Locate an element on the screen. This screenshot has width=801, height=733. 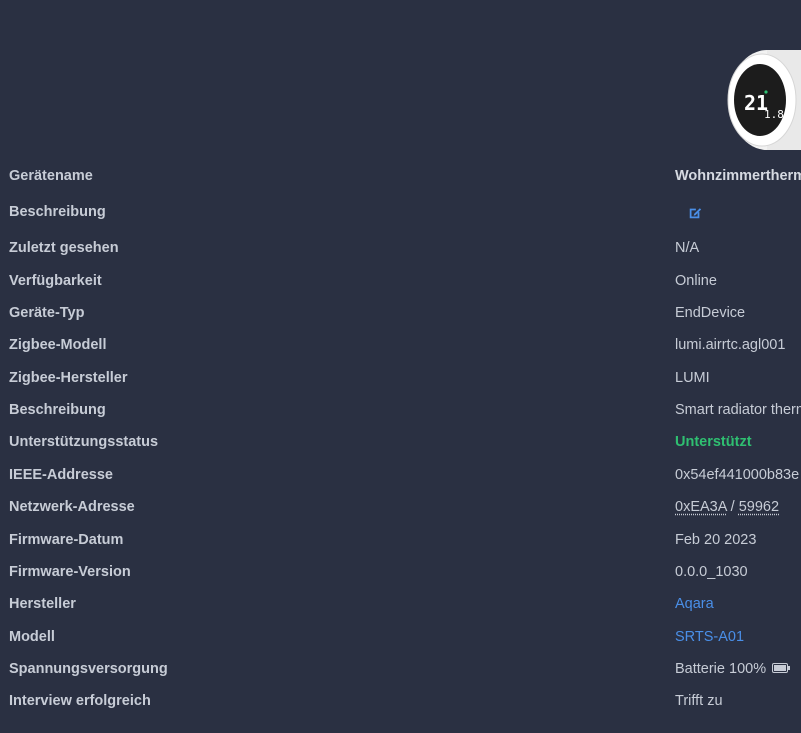
label-description: Beschreibung is located at coordinates (57, 212).